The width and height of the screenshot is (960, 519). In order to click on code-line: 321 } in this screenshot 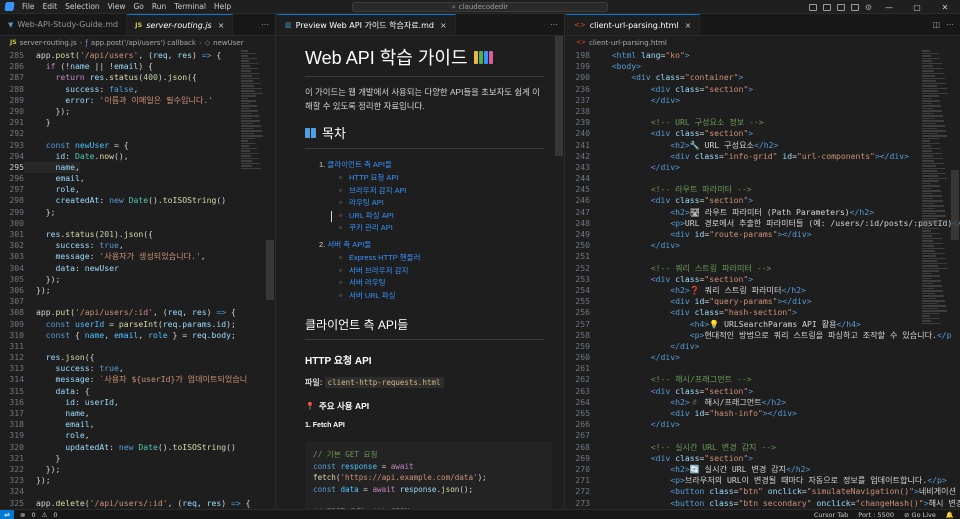, I will do `click(137, 458)`.